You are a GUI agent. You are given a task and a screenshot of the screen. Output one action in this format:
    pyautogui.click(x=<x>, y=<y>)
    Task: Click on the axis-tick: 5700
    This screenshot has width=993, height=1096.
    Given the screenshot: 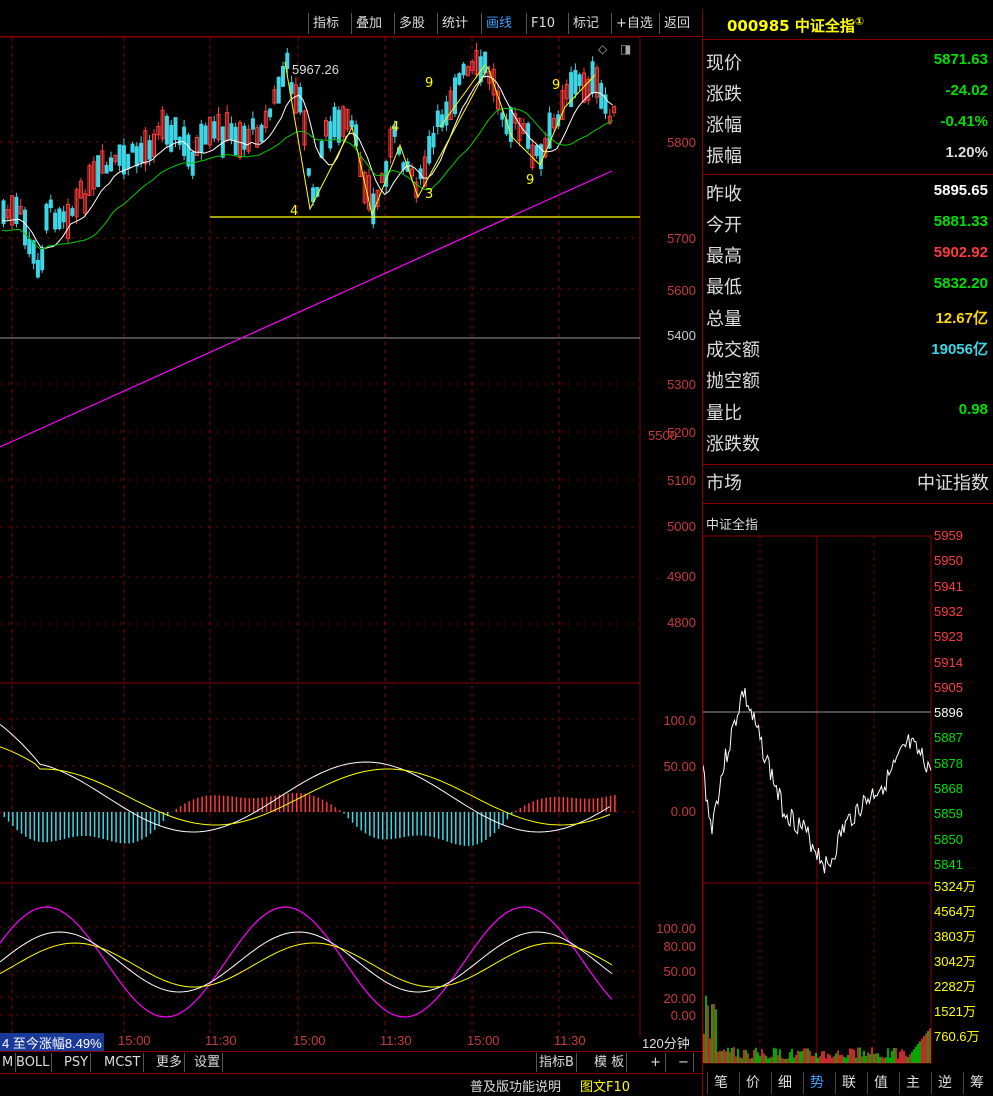 What is the action you would take?
    pyautogui.click(x=681, y=238)
    